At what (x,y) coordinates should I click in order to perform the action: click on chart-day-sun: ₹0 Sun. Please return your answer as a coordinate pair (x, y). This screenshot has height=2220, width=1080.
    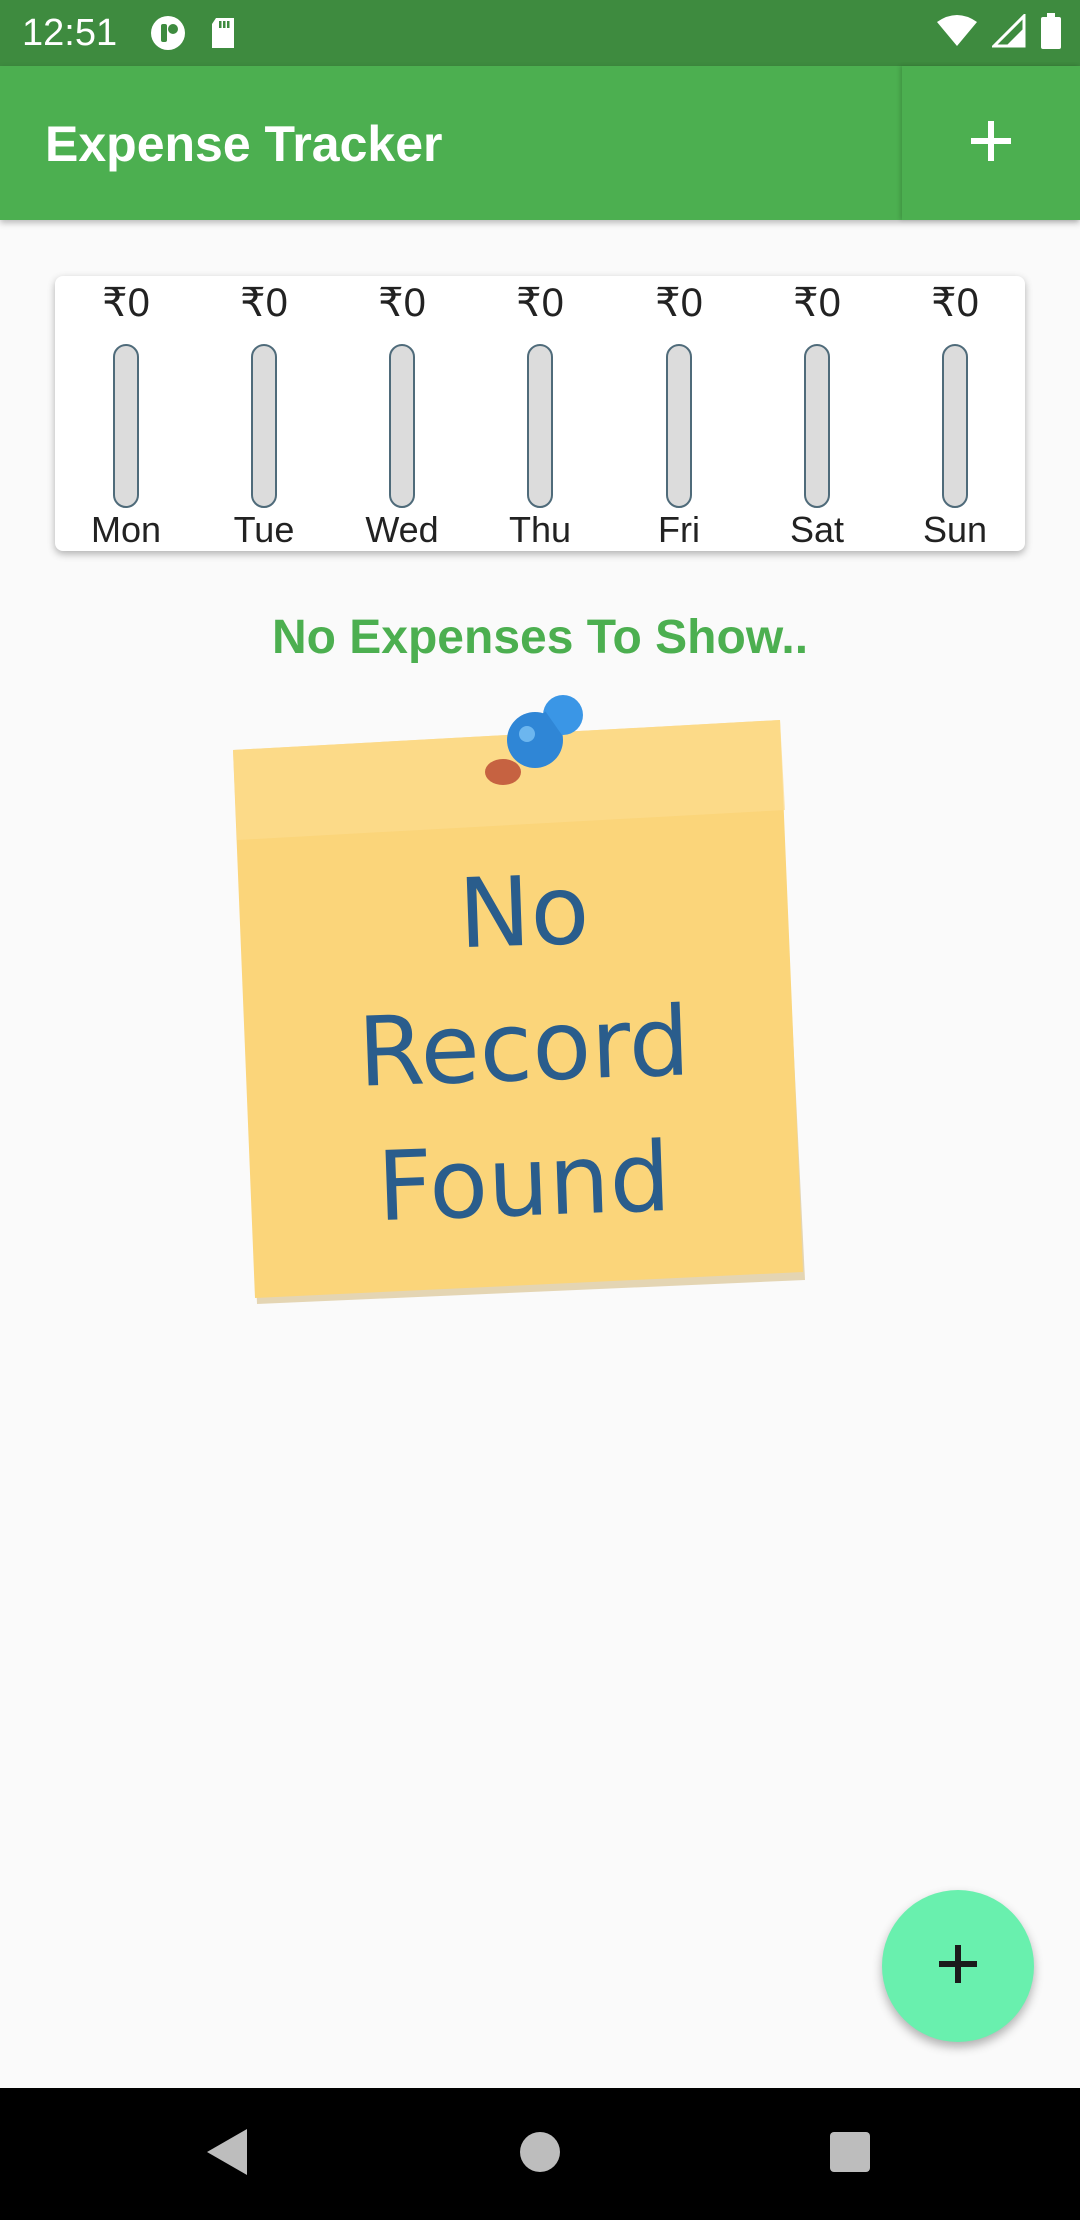
    Looking at the image, I should click on (955, 413).